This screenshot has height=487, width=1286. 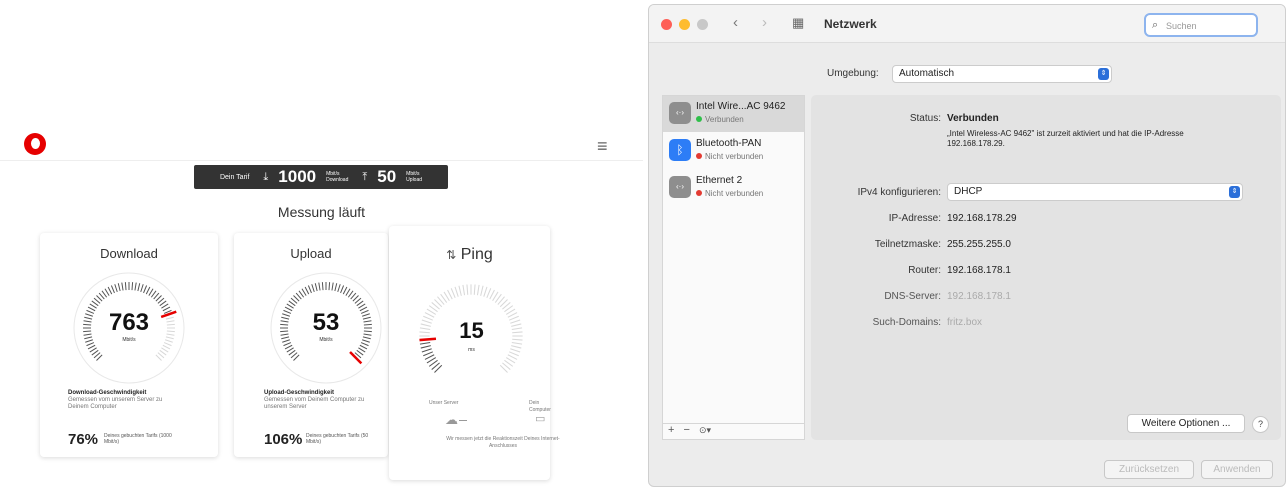 What do you see at coordinates (680, 150) in the screenshot?
I see `bluetooth-icon: ᛒ` at bounding box center [680, 150].